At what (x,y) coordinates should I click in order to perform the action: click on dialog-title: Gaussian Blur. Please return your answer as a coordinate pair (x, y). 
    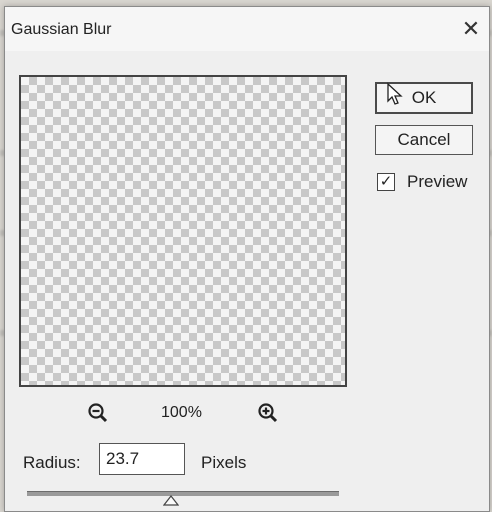
    Looking at the image, I should click on (61, 29).